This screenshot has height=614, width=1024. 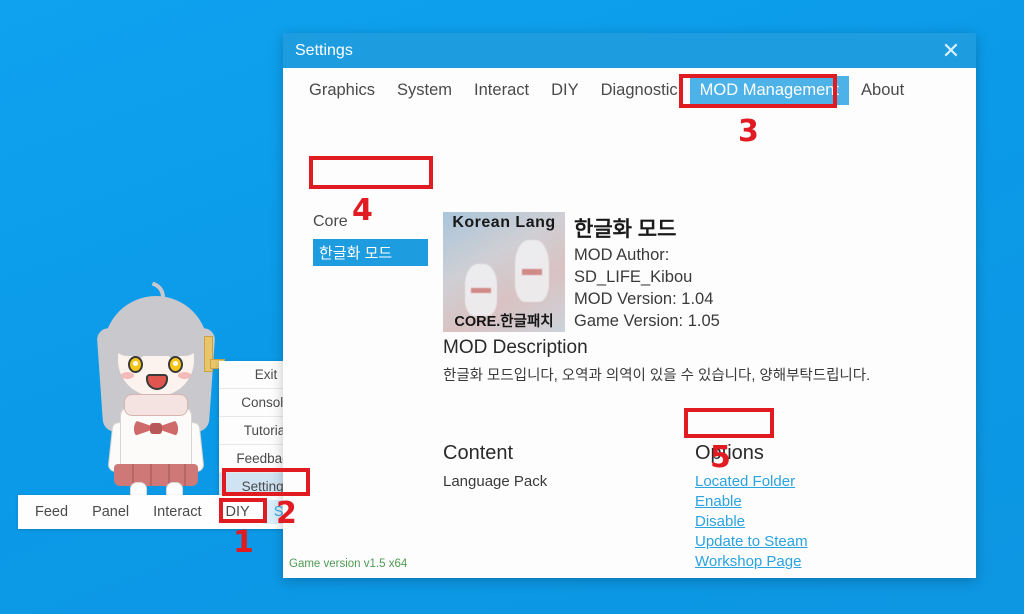 I want to click on character-key-accessory, so click(x=214, y=354).